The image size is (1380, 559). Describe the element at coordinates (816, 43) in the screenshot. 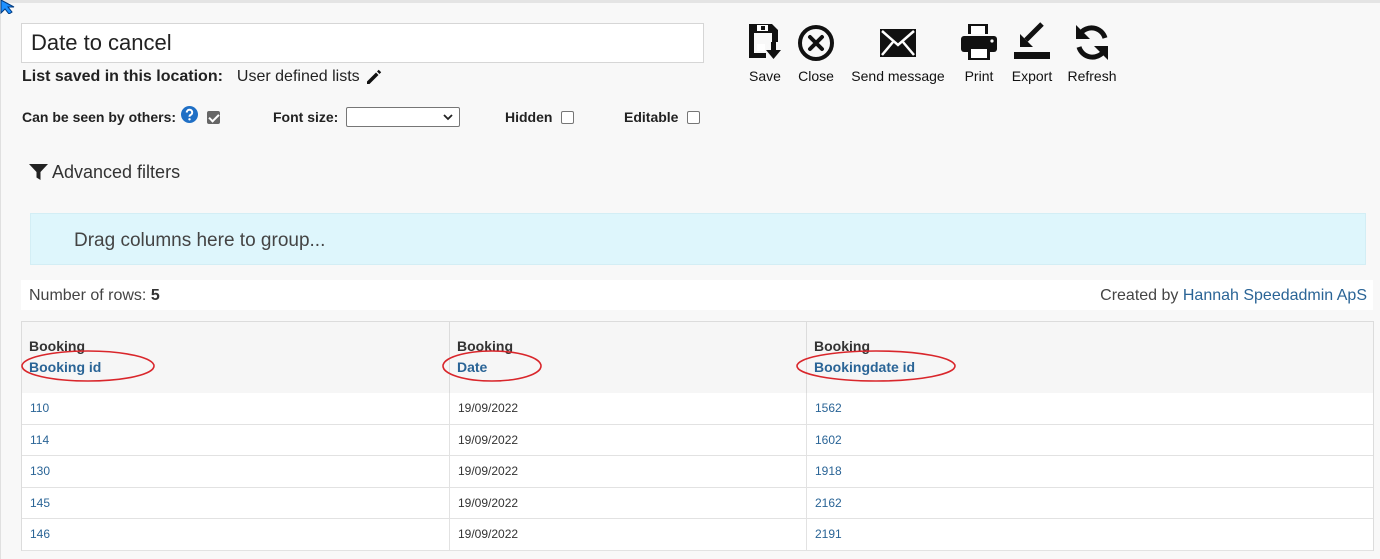

I see `close-circle-icon` at that location.